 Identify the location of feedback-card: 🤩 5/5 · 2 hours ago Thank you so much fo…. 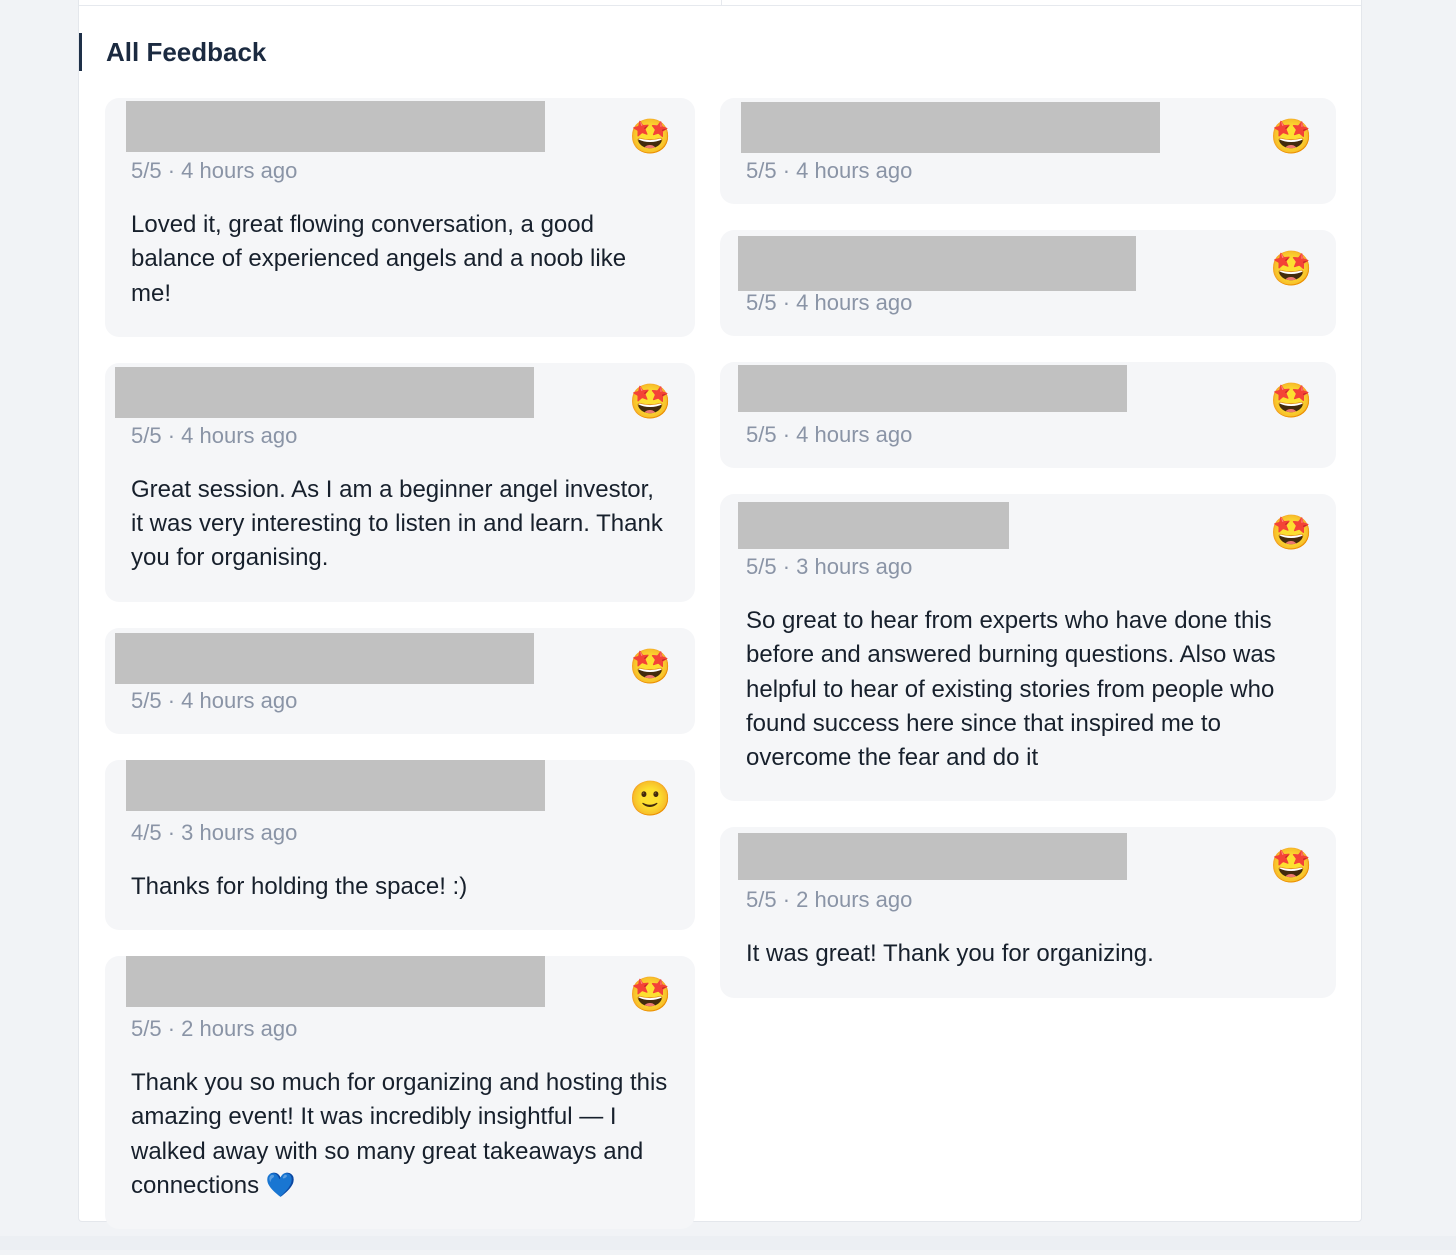
(400, 1093).